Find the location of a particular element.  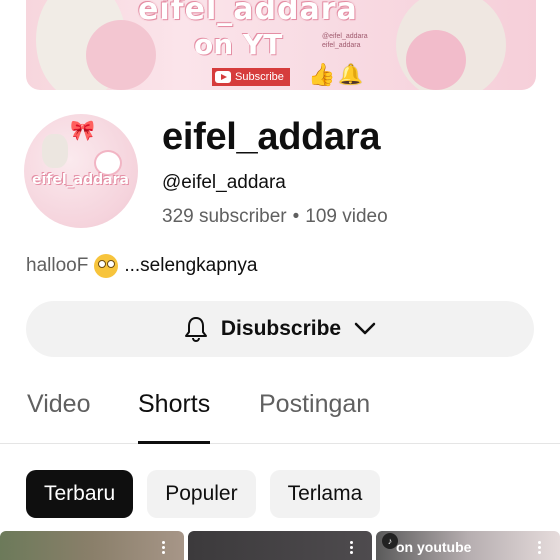

bow-icon: 🎀 is located at coordinates (82, 131).